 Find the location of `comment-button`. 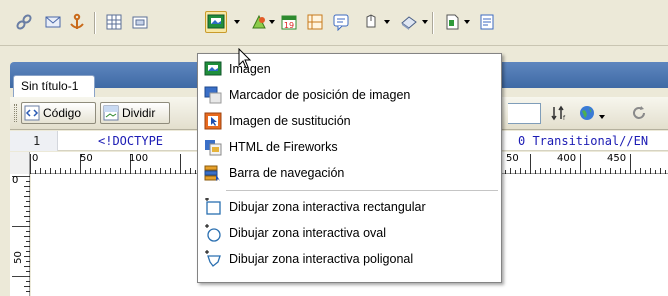

comment-button is located at coordinates (341, 22).